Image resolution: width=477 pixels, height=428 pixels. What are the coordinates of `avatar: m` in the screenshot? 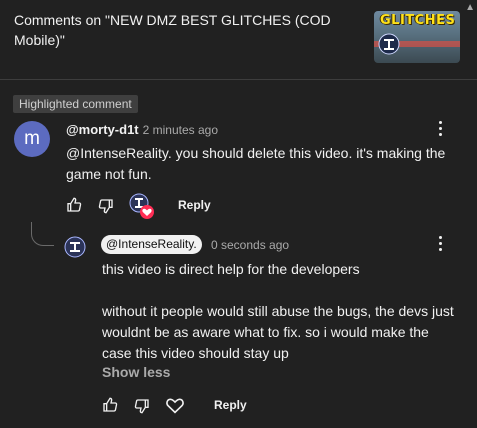 It's located at (32, 139).